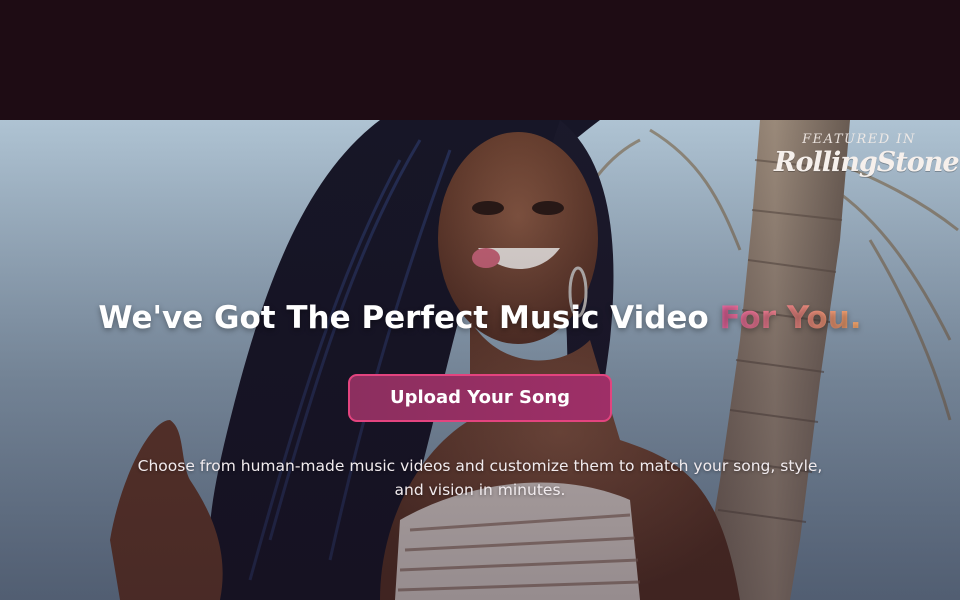 Image resolution: width=960 pixels, height=600 pixels. What do you see at coordinates (867, 162) in the screenshot?
I see `rolling-stone-logo: RollingStone` at bounding box center [867, 162].